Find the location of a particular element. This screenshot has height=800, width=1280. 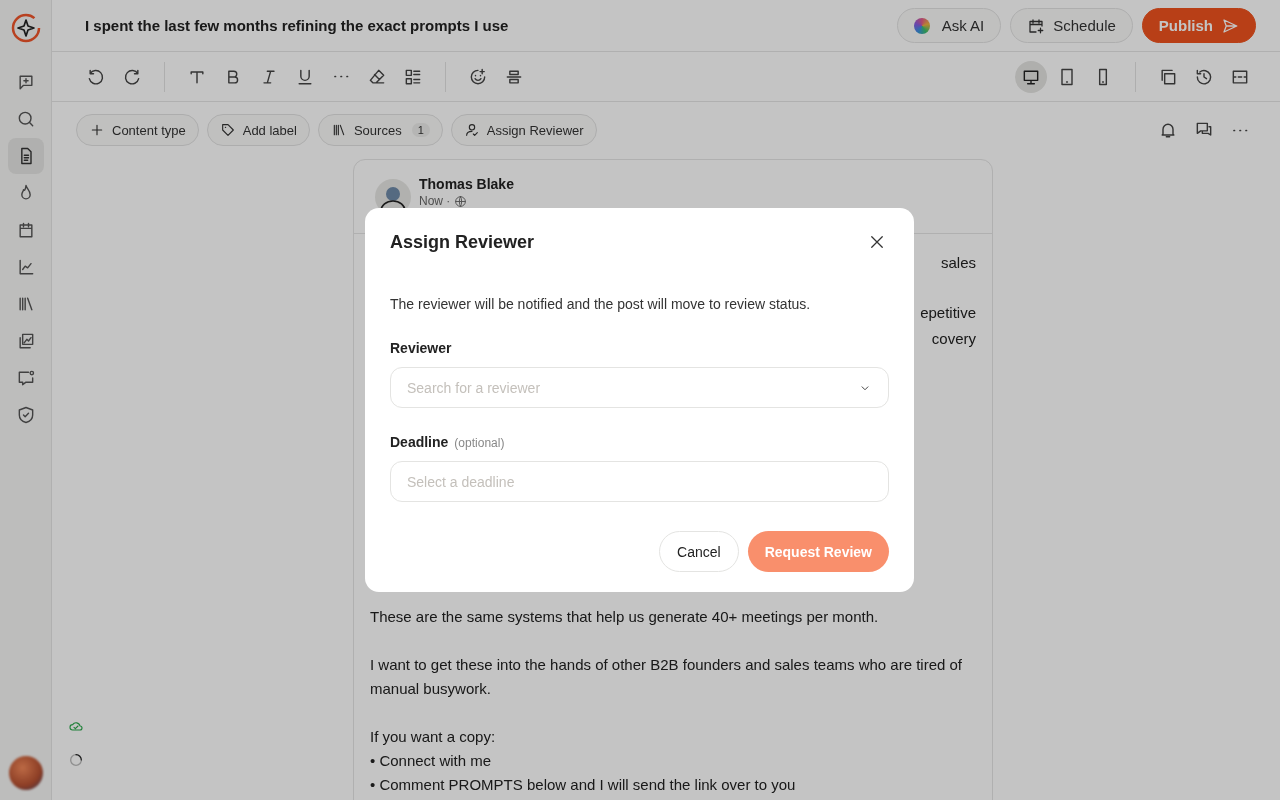

post-text: I want to get these into the hands of other B2B founders and sales teams who are tired of manual busywork. is located at coordinates (667, 677).